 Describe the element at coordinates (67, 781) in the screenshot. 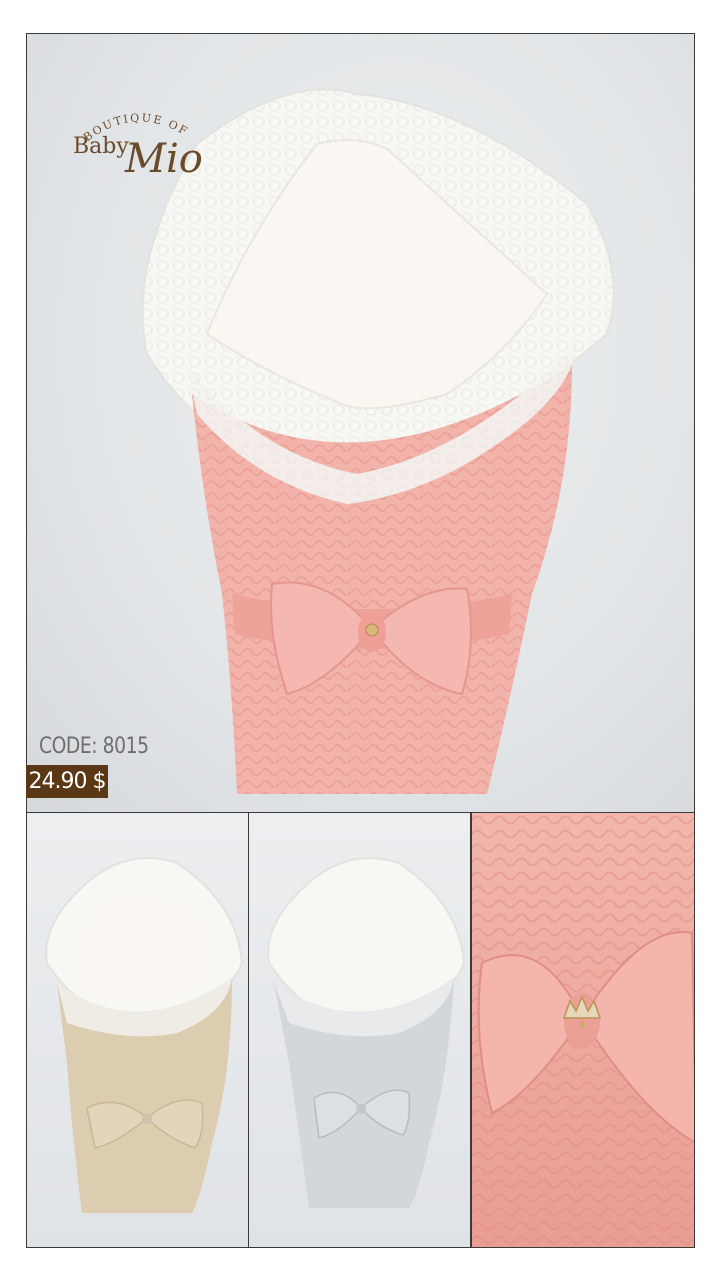

I see `price-tag: 24.90 $` at that location.